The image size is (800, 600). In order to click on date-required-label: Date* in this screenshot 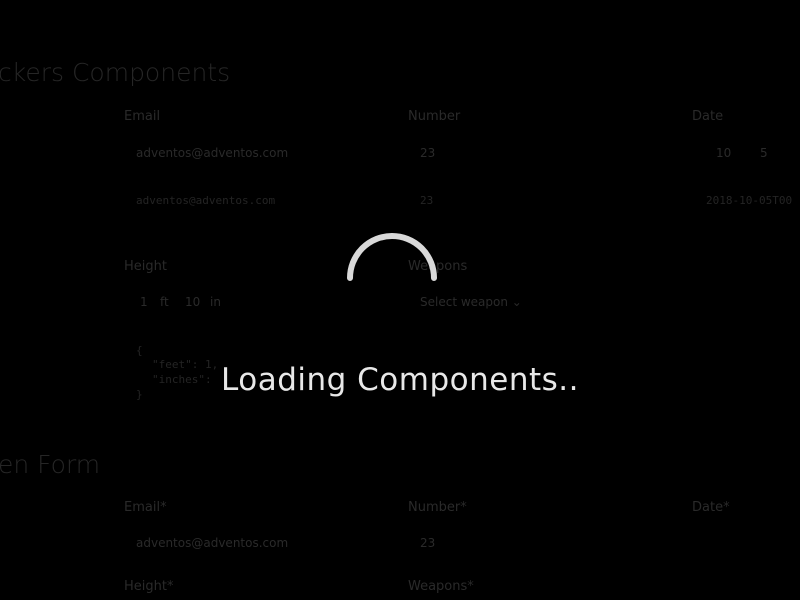, I will do `click(711, 507)`.